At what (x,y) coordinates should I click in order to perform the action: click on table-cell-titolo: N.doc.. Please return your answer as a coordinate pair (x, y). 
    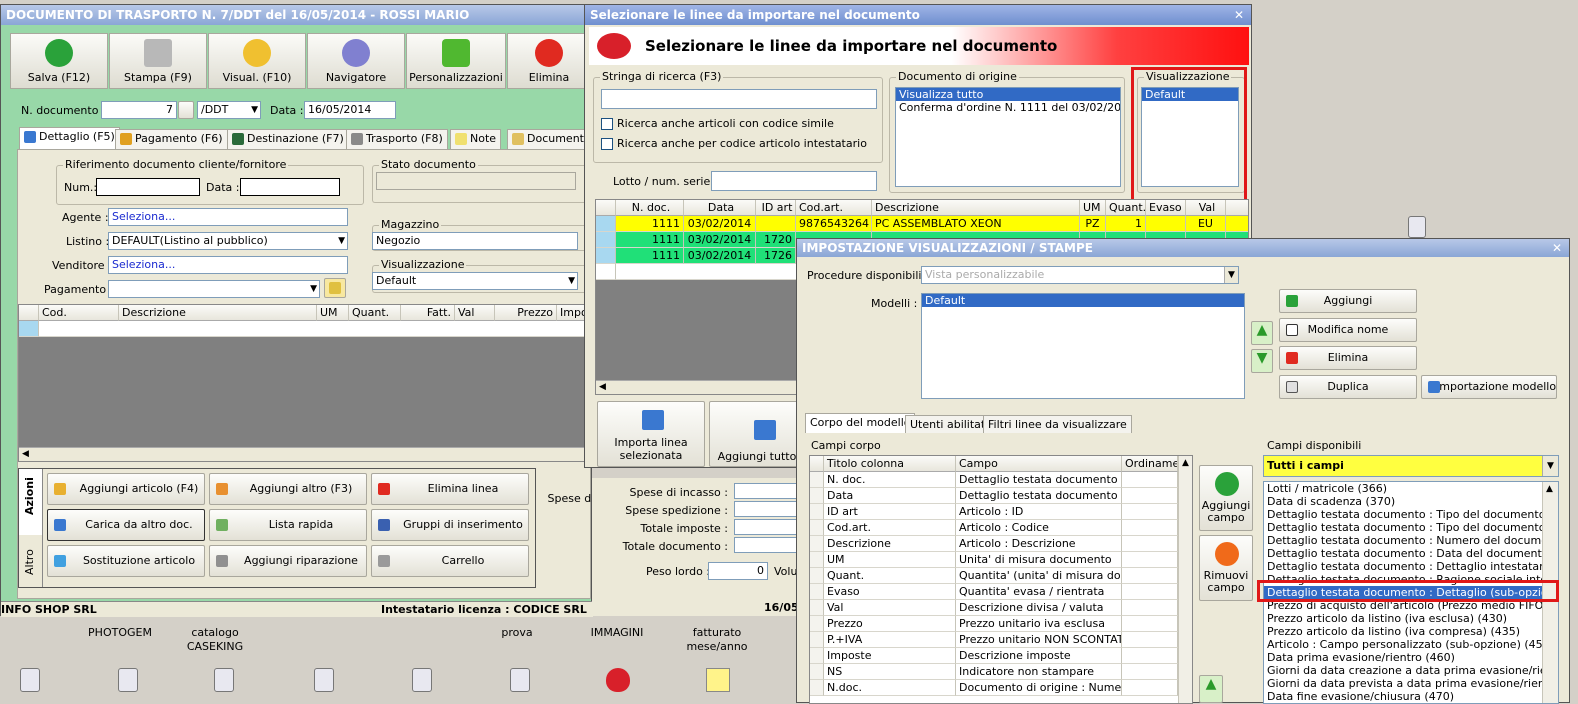
    Looking at the image, I should click on (890, 688).